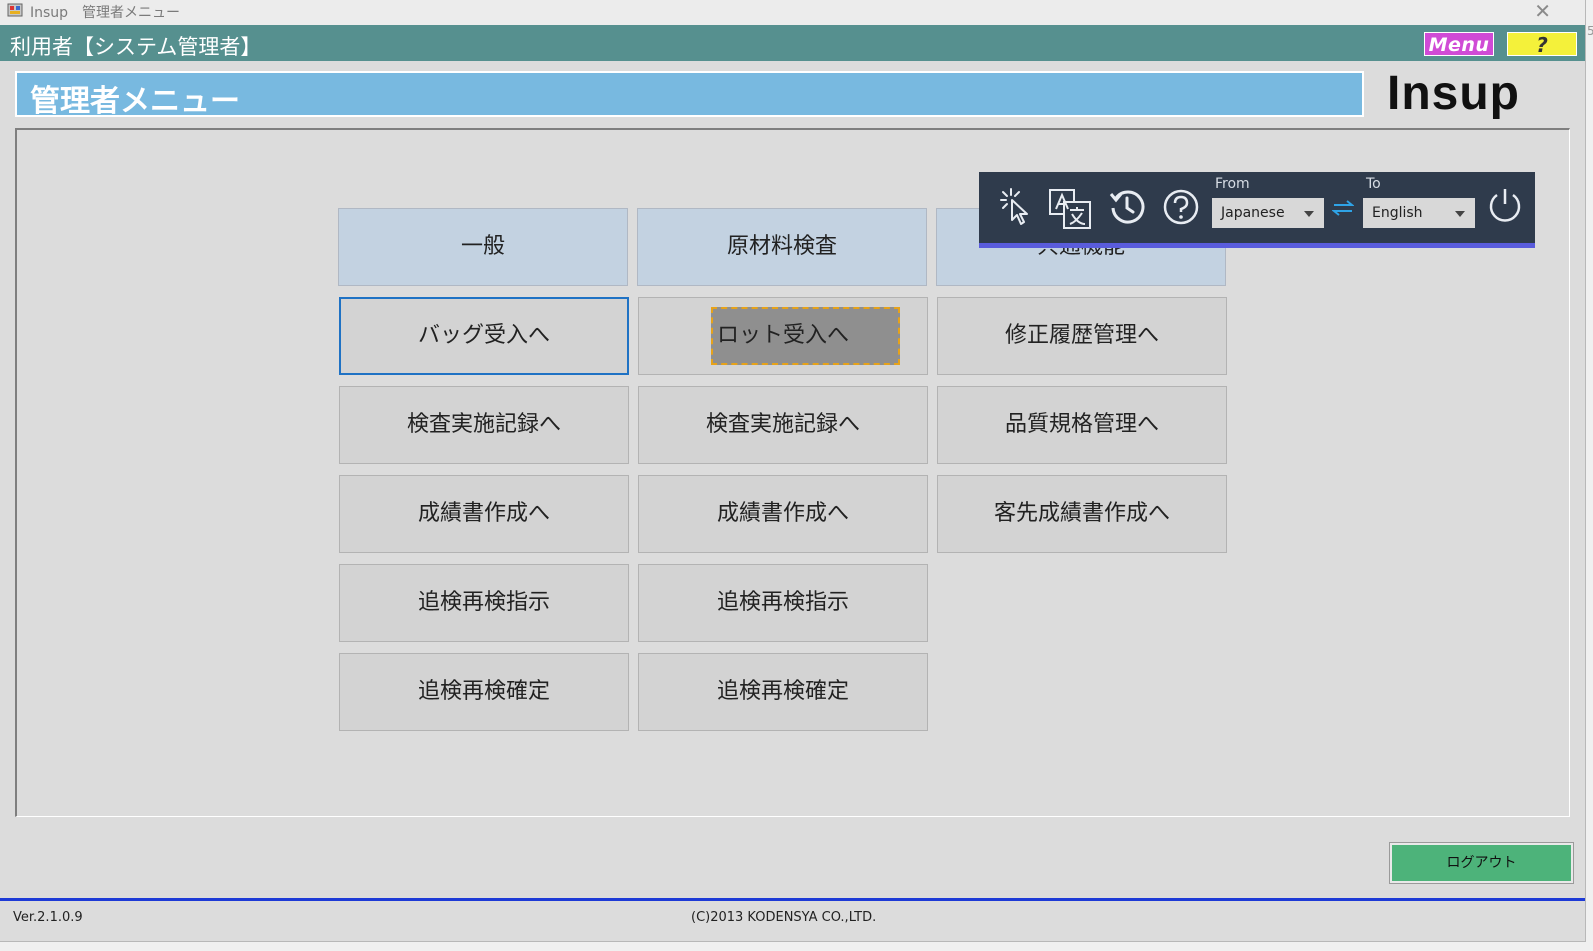 The image size is (1593, 951). What do you see at coordinates (1082, 336) in the screenshot?
I see `revision-history-button: 修正履歴管理へ` at bounding box center [1082, 336].